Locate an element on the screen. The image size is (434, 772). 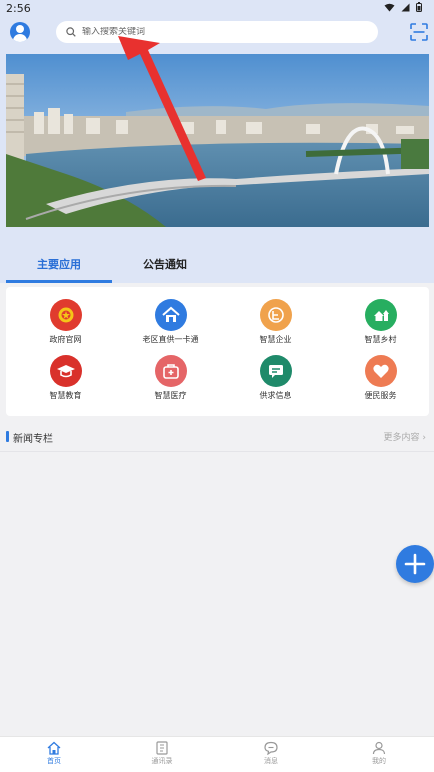
app-supply-demand: 供求信息 is located at coordinates (275, 381).